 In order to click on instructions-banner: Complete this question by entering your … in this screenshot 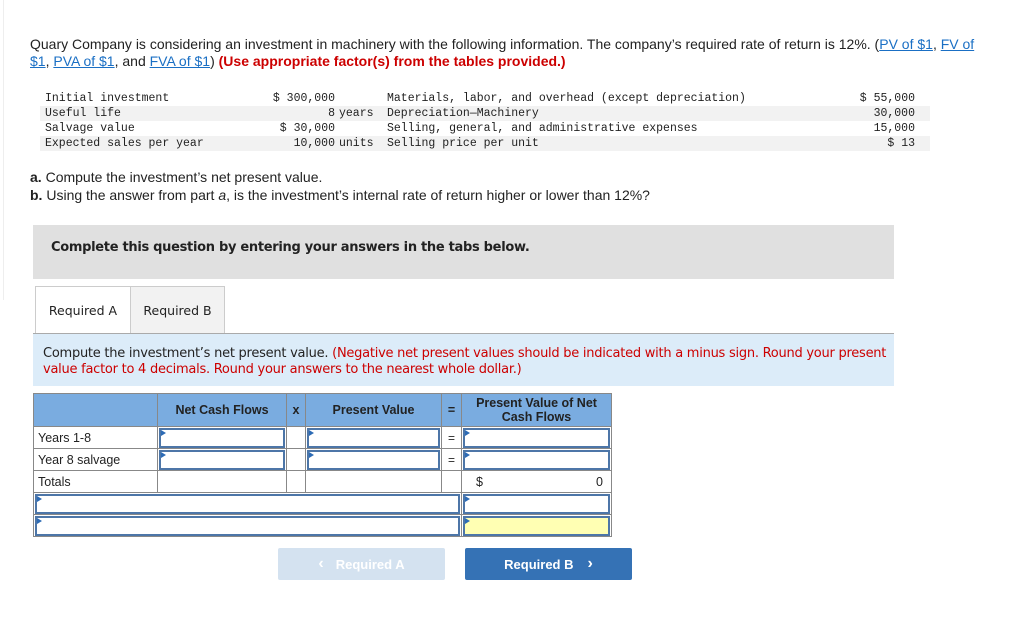, I will do `click(463, 252)`.